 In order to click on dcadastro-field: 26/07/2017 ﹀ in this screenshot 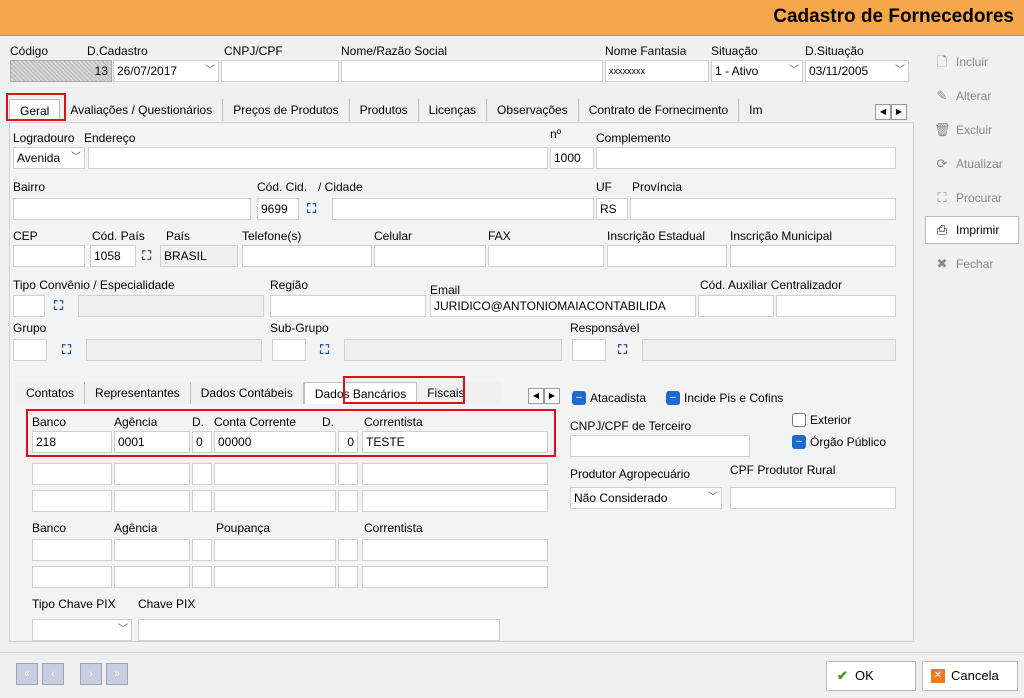, I will do `click(166, 71)`.